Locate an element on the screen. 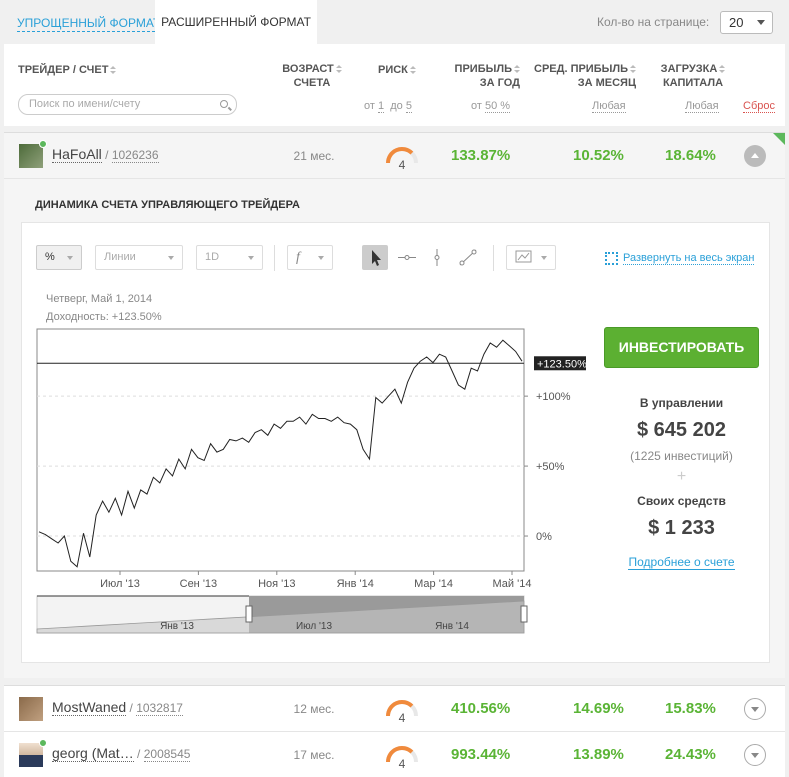  search-input: Поиск по имени/счету is located at coordinates (127, 104).